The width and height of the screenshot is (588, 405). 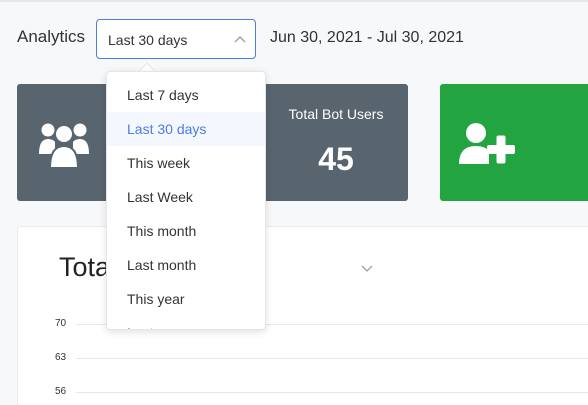 I want to click on chevron-down-icon, so click(x=367, y=269).